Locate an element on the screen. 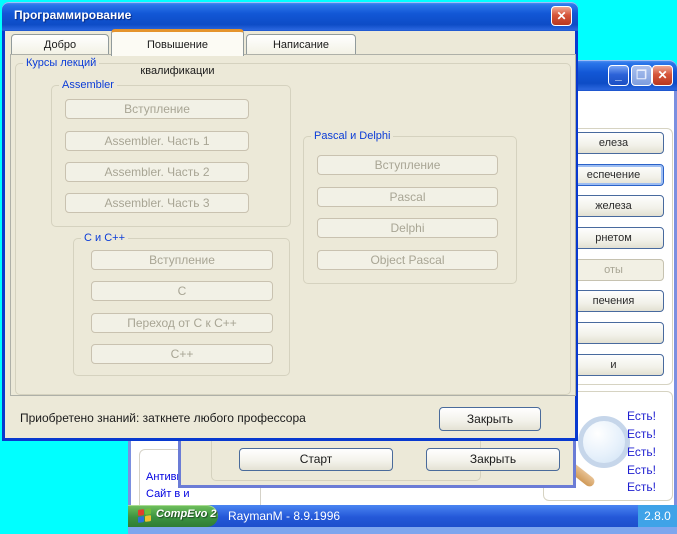  dialog-title: Программирование is located at coordinates (73, 15).